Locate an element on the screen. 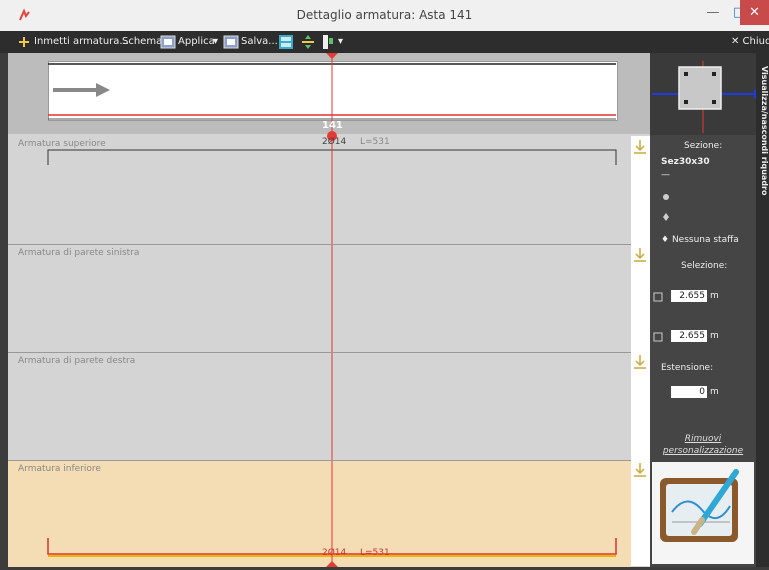  split-icon is located at coordinates (308, 42).